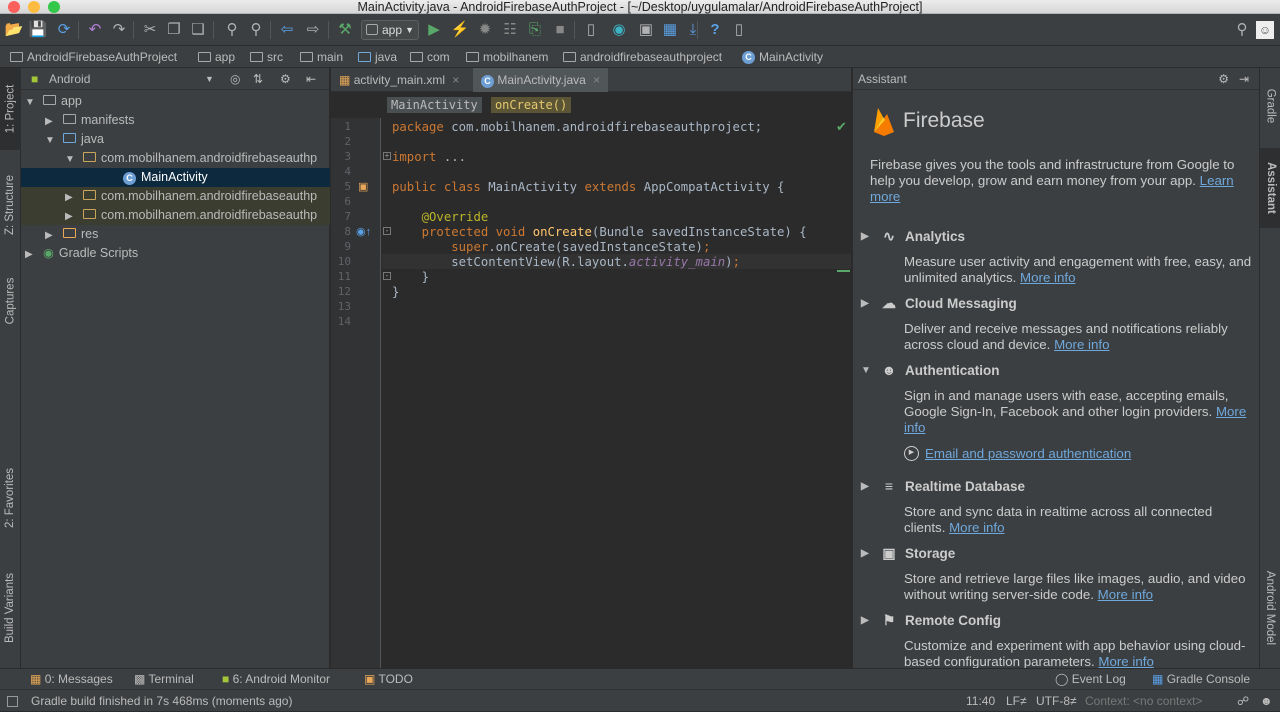  What do you see at coordinates (1270, 106) in the screenshot?
I see `gradle-tool-tab: Gradle` at bounding box center [1270, 106].